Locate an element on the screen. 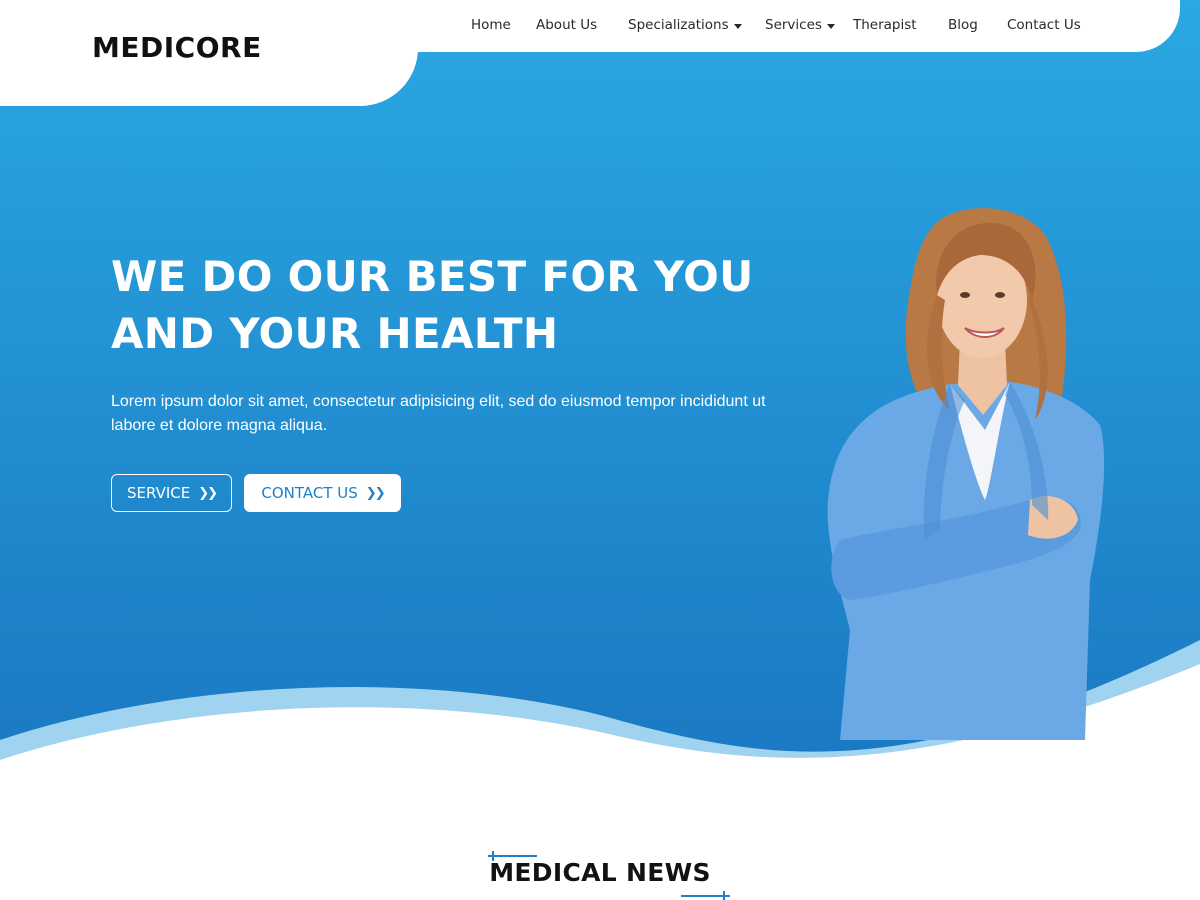 The image size is (1200, 900). hero-title-line-2: AND YOUR HEALTH is located at coordinates (335, 333).